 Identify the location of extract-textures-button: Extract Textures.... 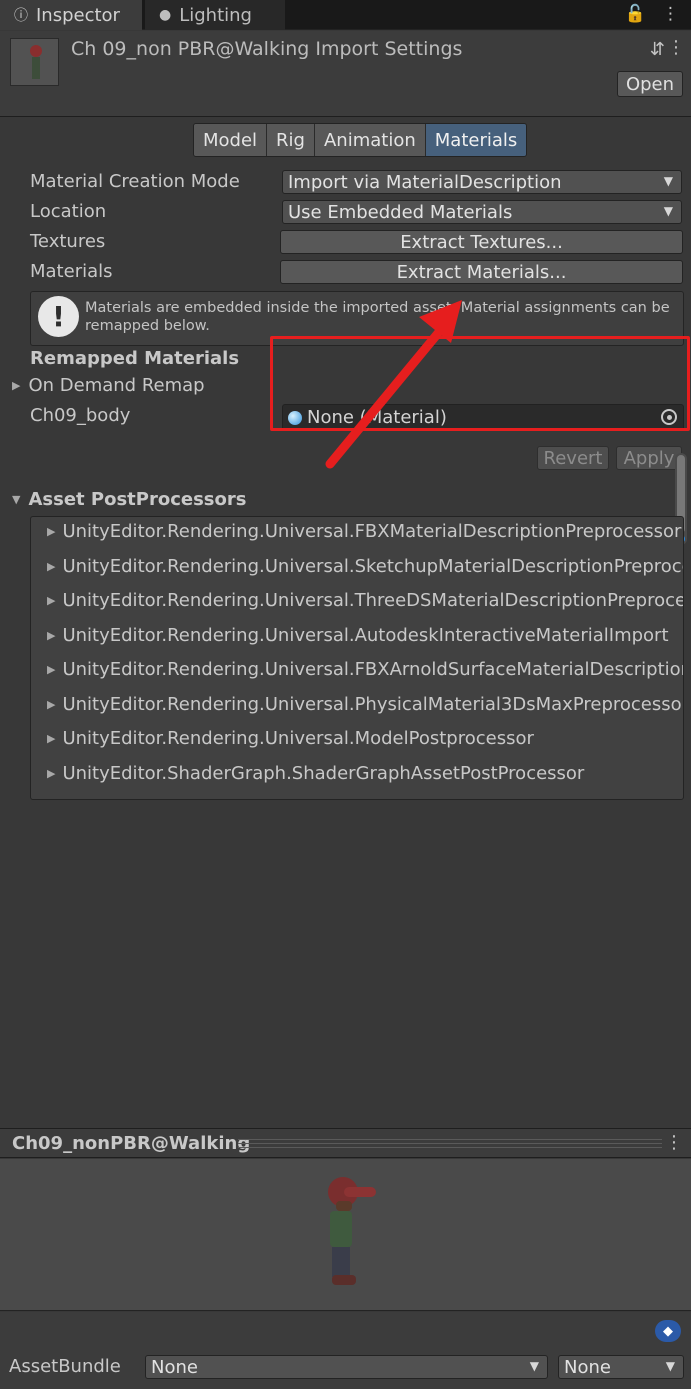
(481, 242).